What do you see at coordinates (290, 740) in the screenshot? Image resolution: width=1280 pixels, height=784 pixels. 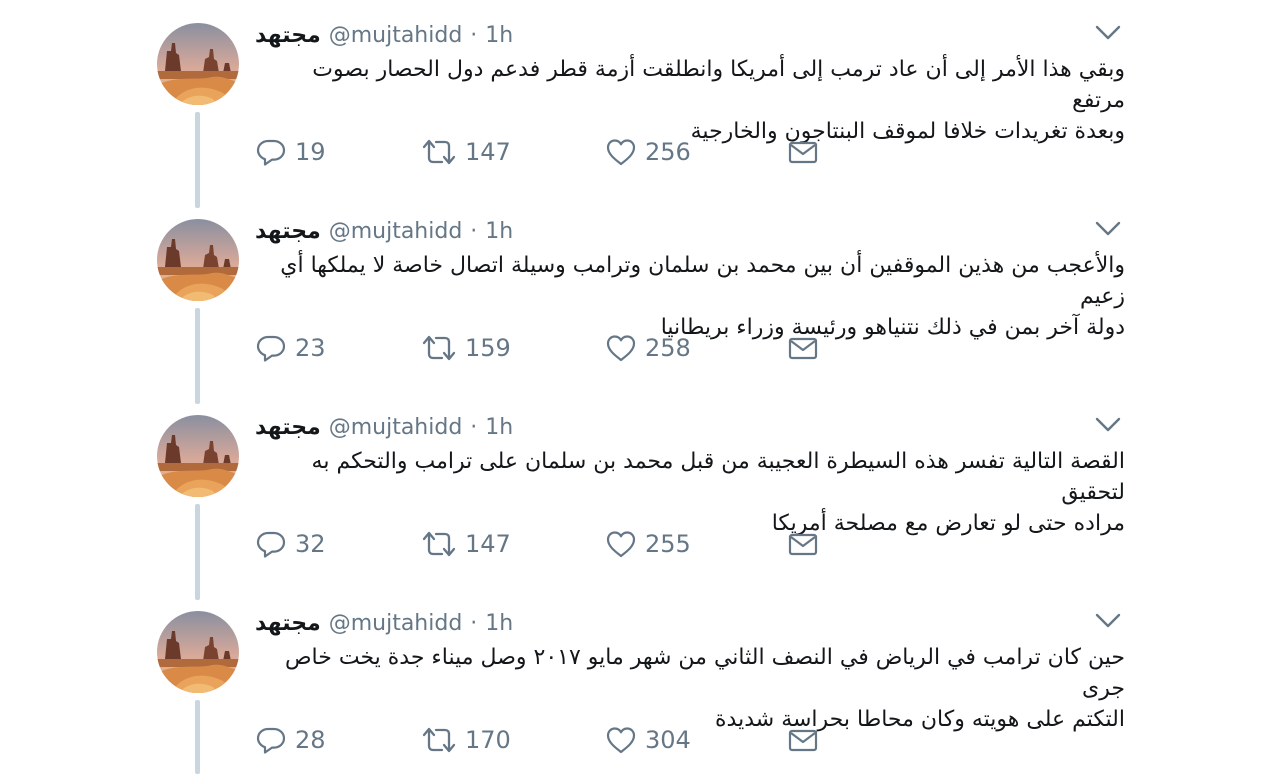 I see `reply-button: 28` at bounding box center [290, 740].